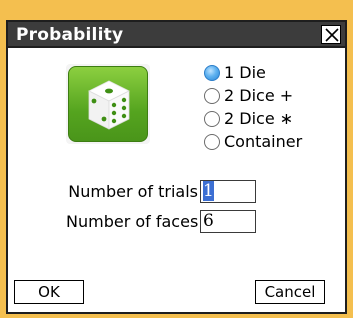  I want to click on radio-label-2-dice-plus: 2 Dice +, so click(259, 95).